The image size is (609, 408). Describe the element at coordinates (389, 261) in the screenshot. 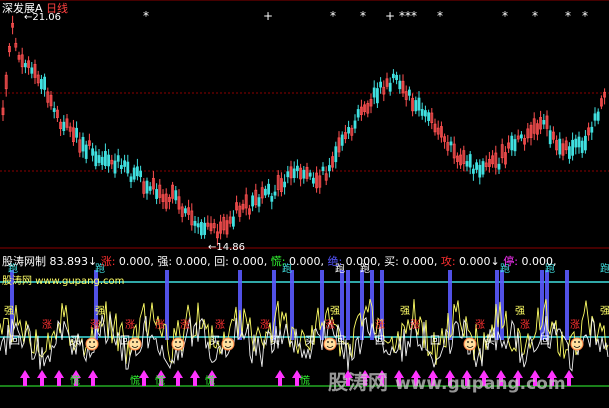

I see `indicator-field-label: 买:` at that location.